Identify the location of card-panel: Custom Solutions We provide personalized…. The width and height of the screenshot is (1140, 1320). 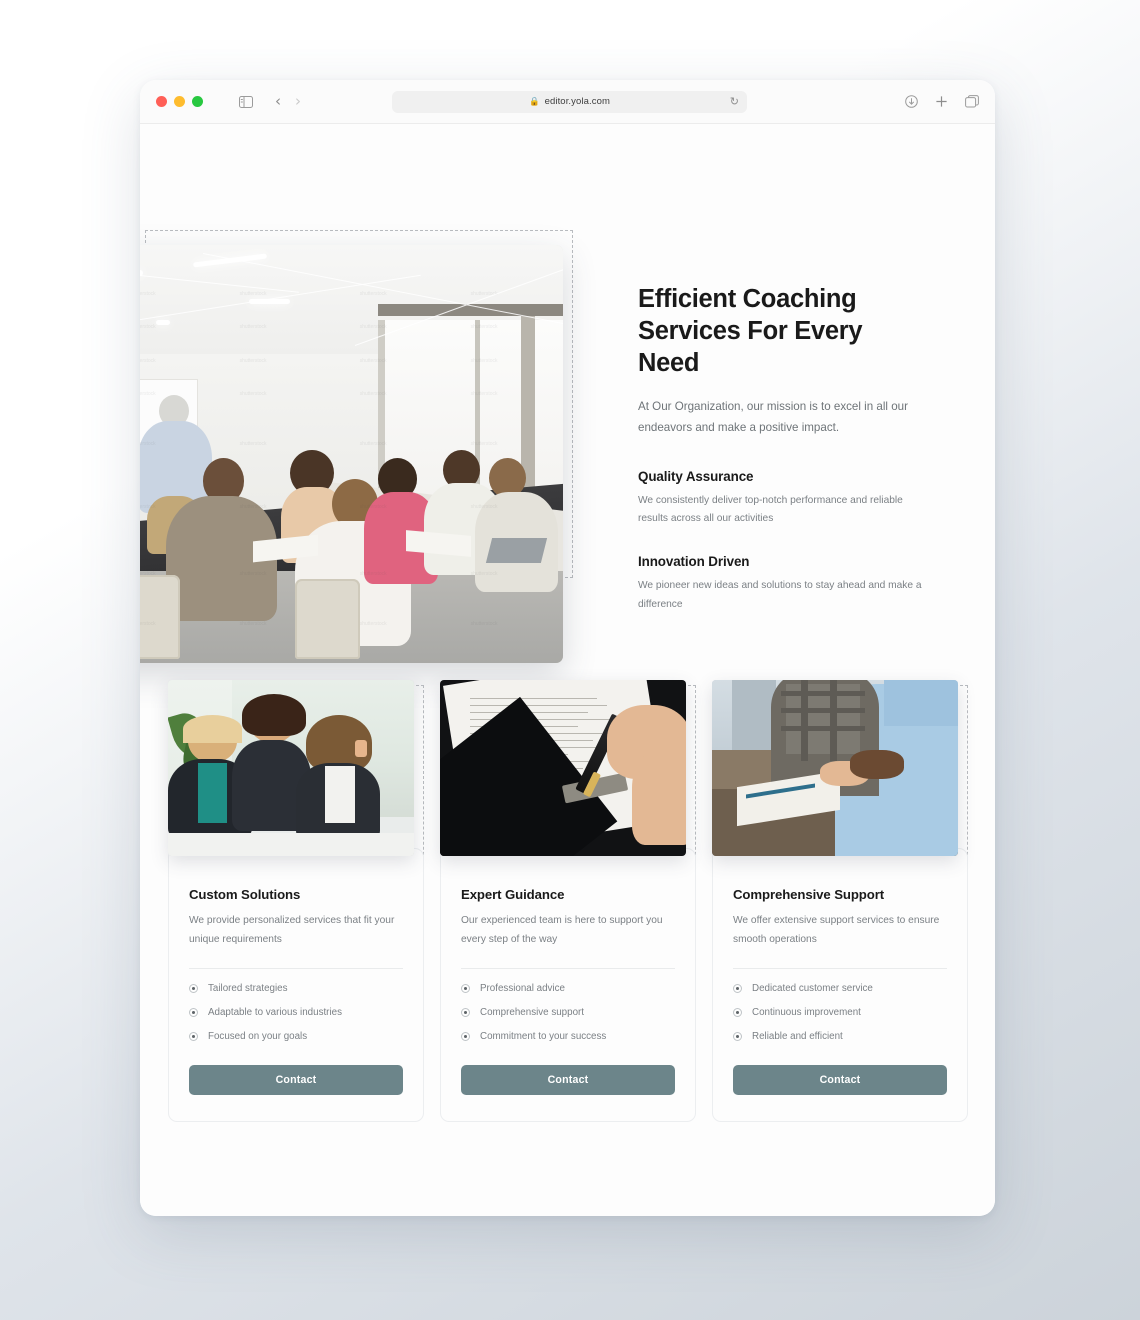
(296, 985).